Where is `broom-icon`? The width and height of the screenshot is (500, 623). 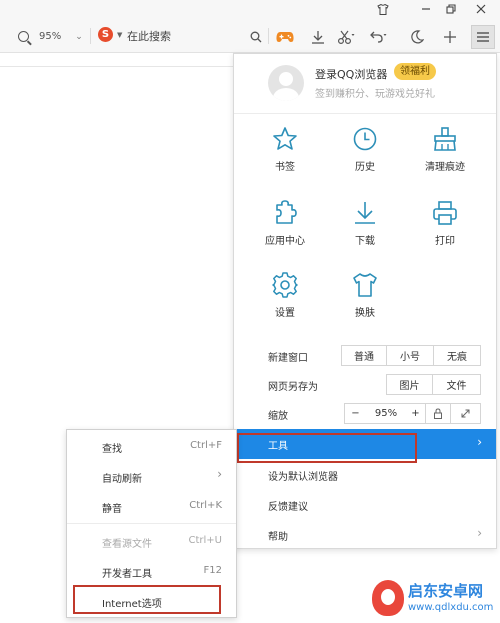
broom-icon is located at coordinates (445, 139).